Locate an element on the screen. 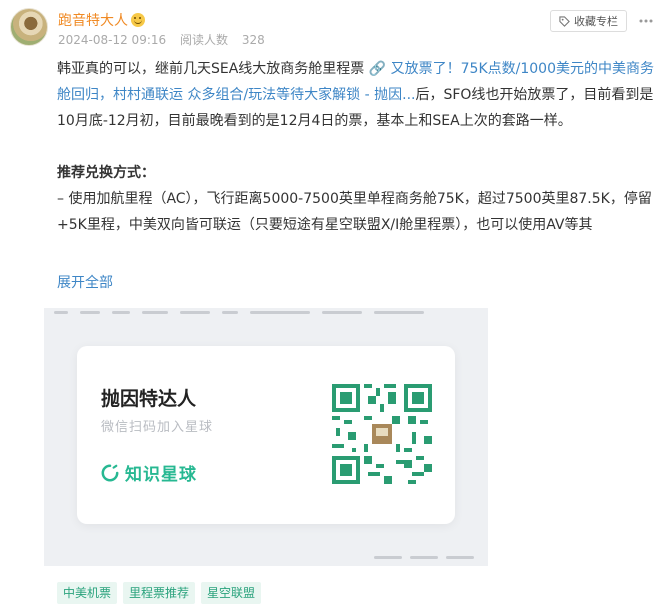 This screenshot has height=612, width=671. read-count: 阅读人数 328 is located at coordinates (227, 40).